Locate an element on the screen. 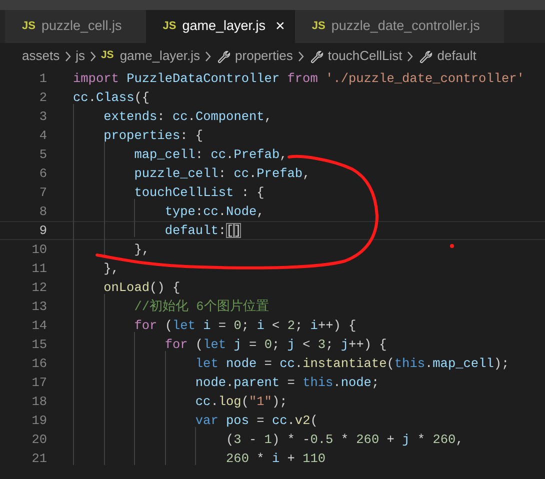 The height and width of the screenshot is (479, 545). tab-label: puzzle_date_controller.js is located at coordinates (405, 26).